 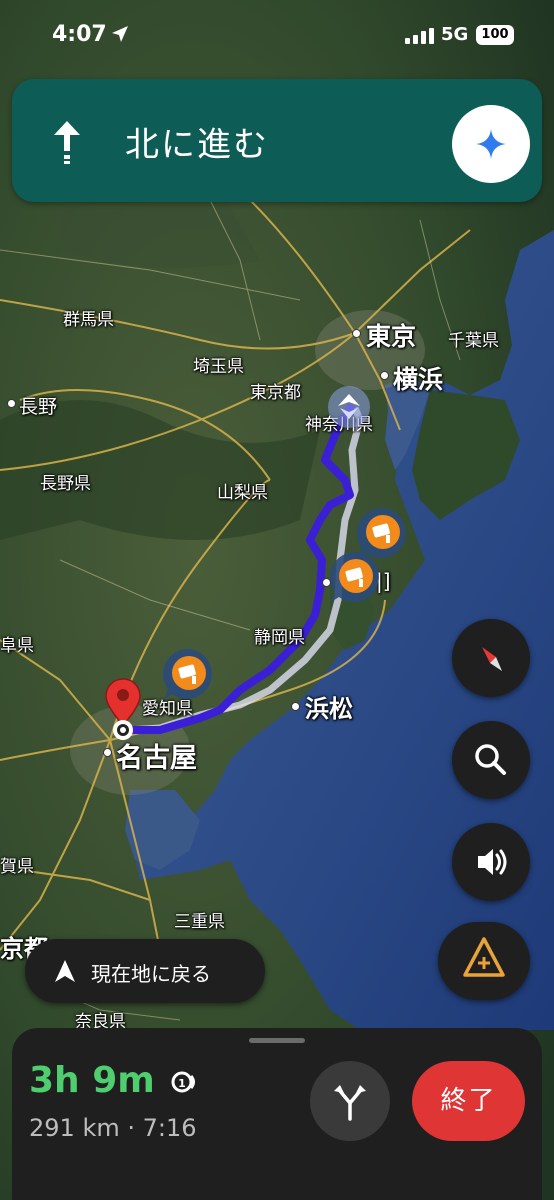 I want to click on turn-instruction-banner: 北に進む, so click(x=277, y=140).